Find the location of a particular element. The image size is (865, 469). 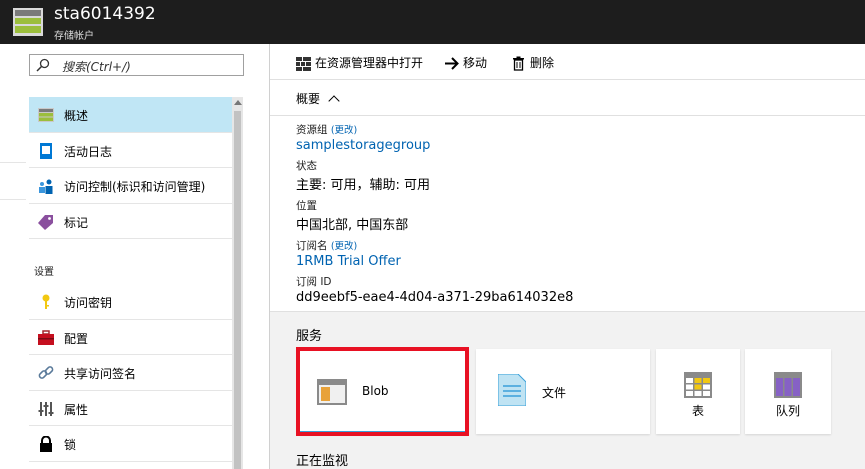

explorer-icon is located at coordinates (303, 64).